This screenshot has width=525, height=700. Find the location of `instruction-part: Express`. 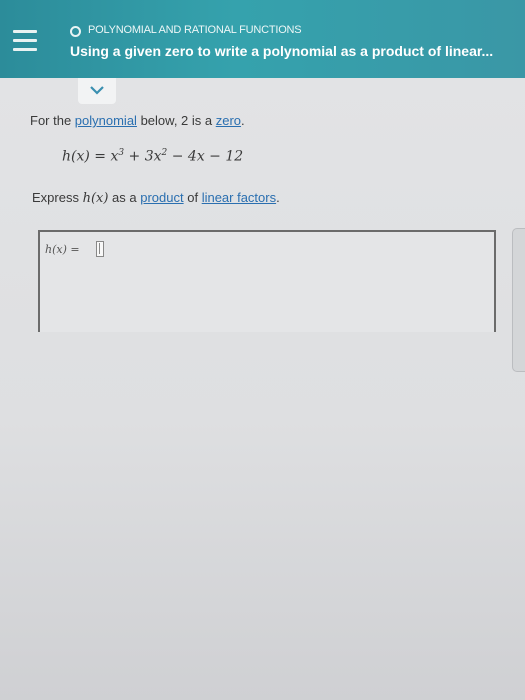

instruction-part: Express is located at coordinates (57, 197).